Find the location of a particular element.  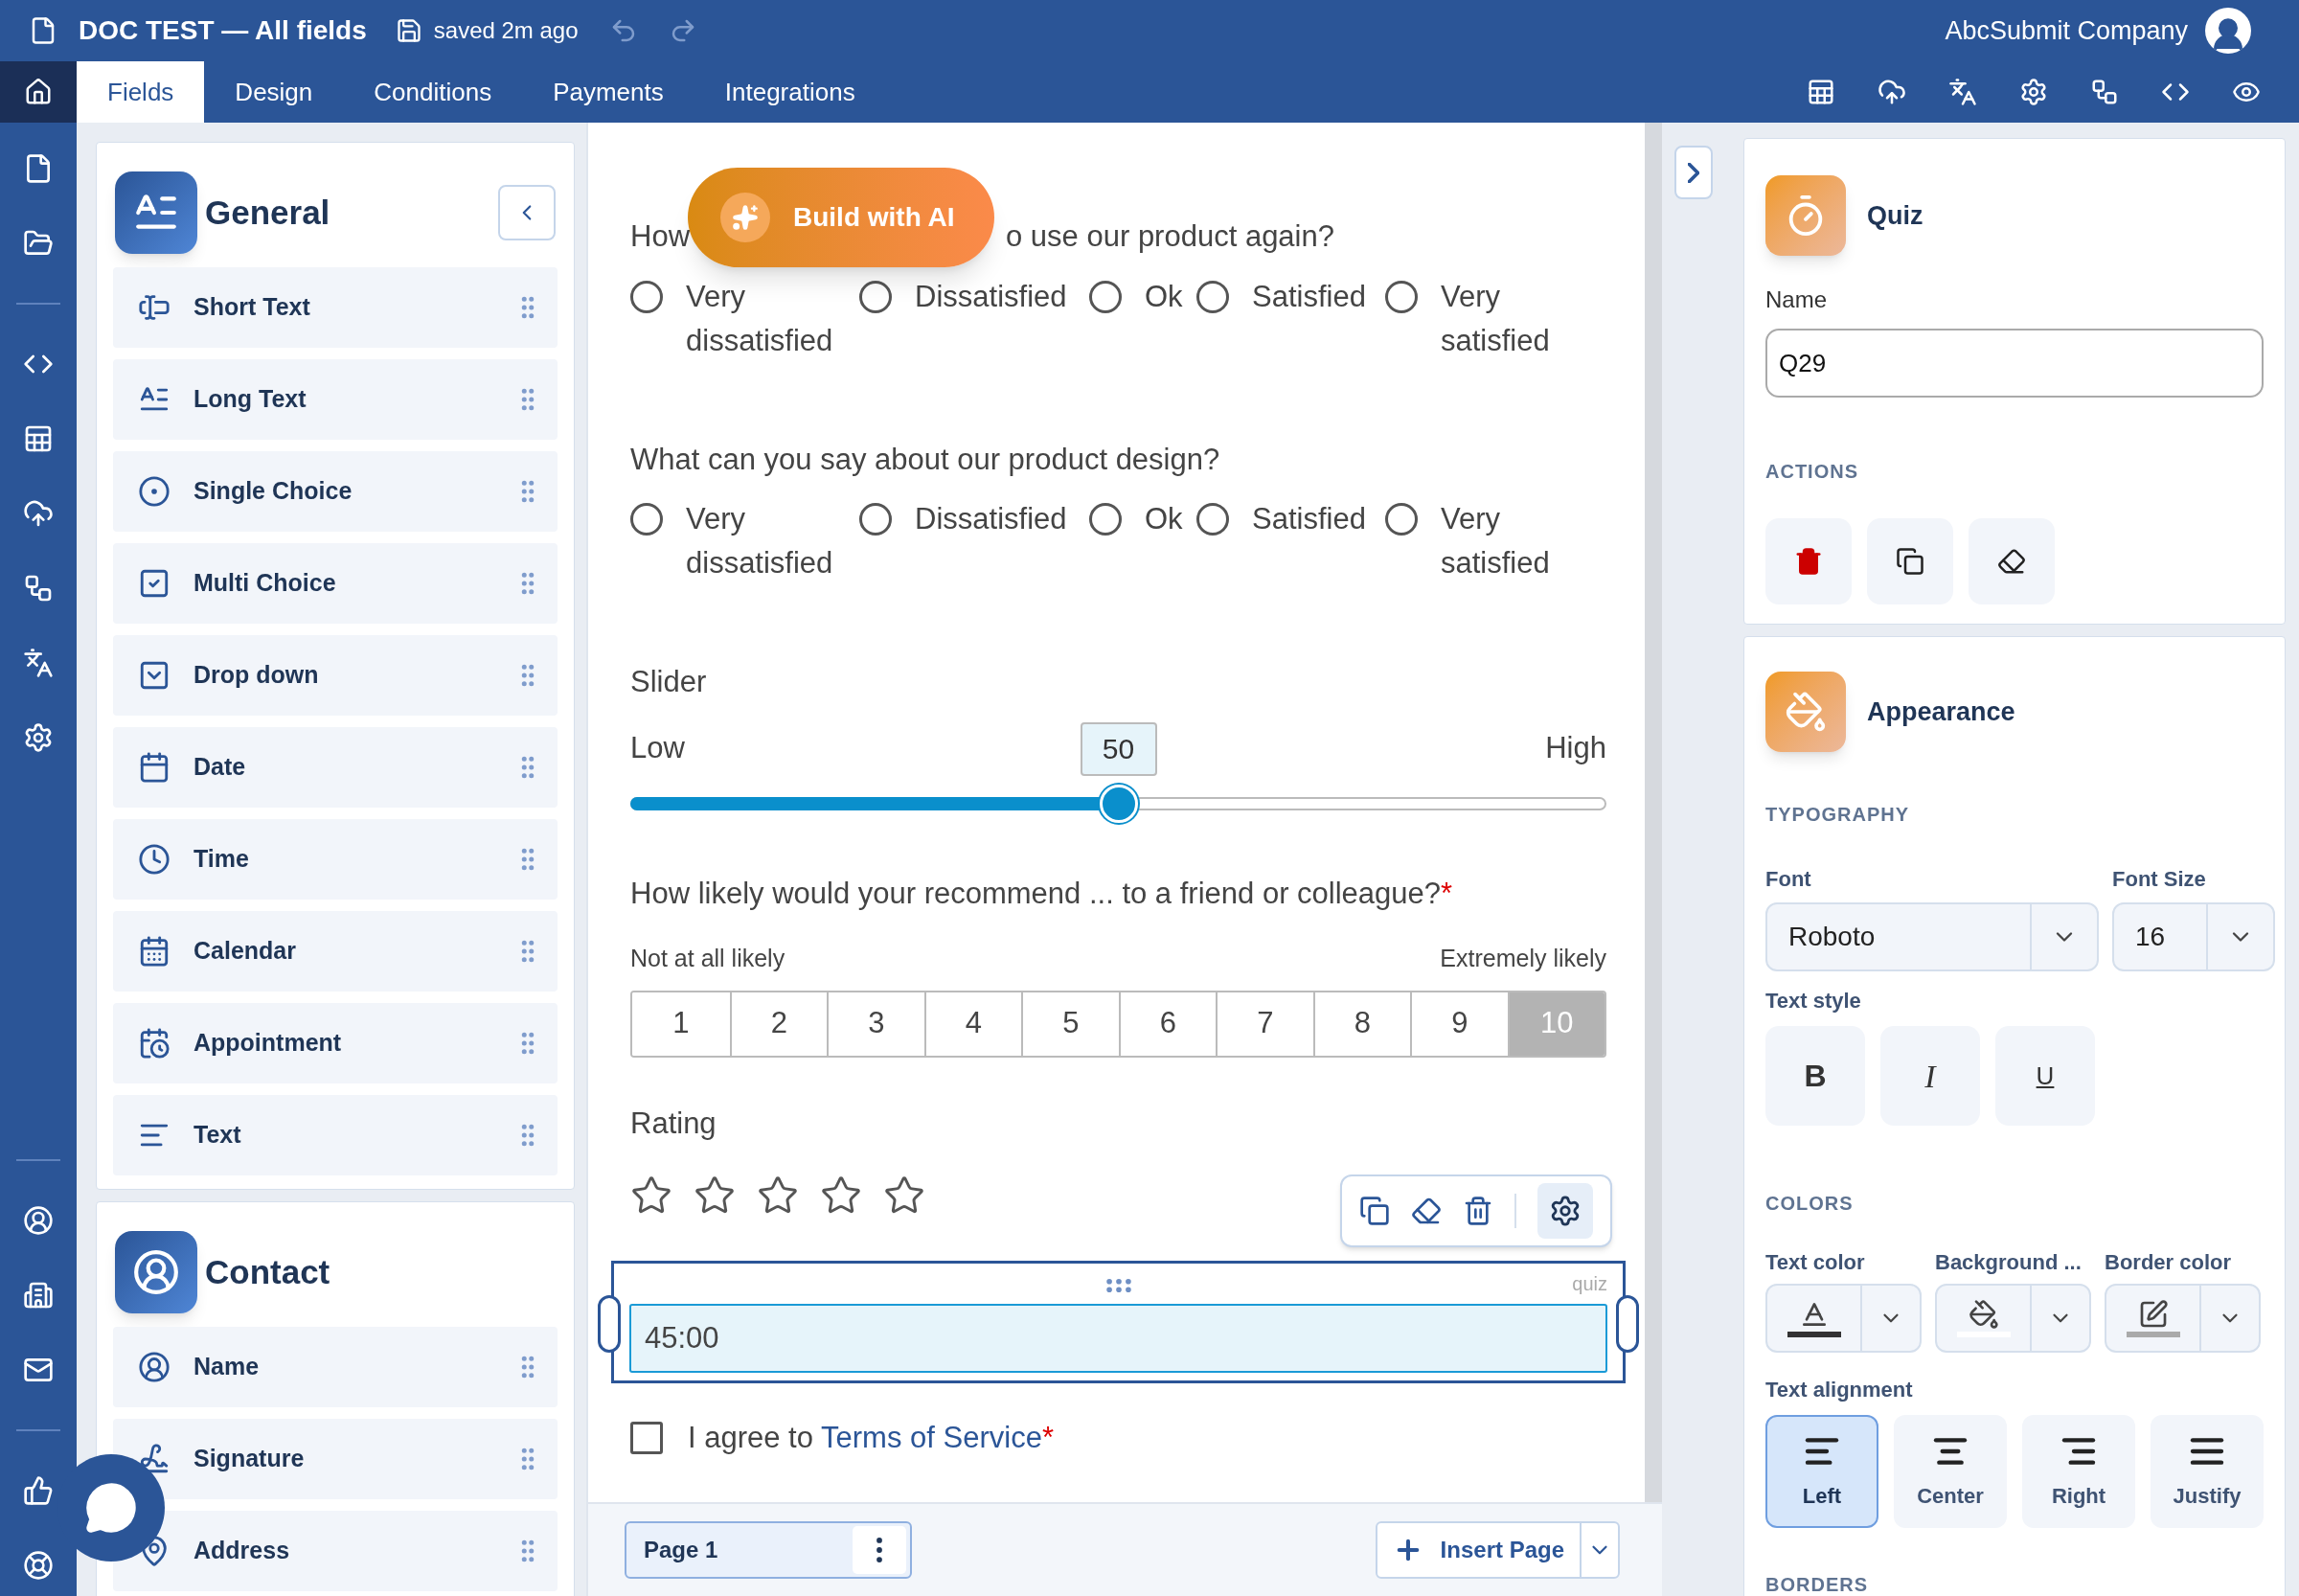

account-name: AbcSubmit Company is located at coordinates (2066, 31).